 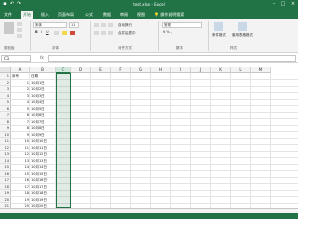 What do you see at coordinates (172, 14) in the screenshot?
I see `tell-me-label: 操作说明搜索` at bounding box center [172, 14].